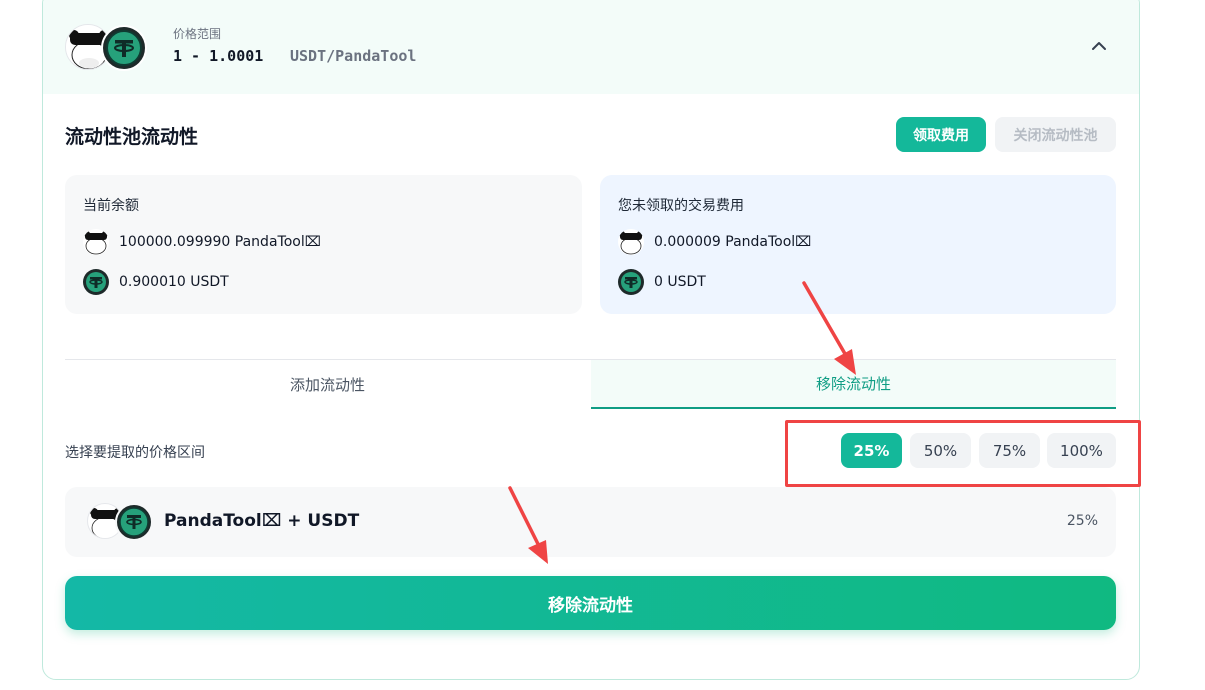 The image size is (1205, 690). I want to click on fees-panda-amount: 0.000009 PandaTool⌧, so click(733, 242).